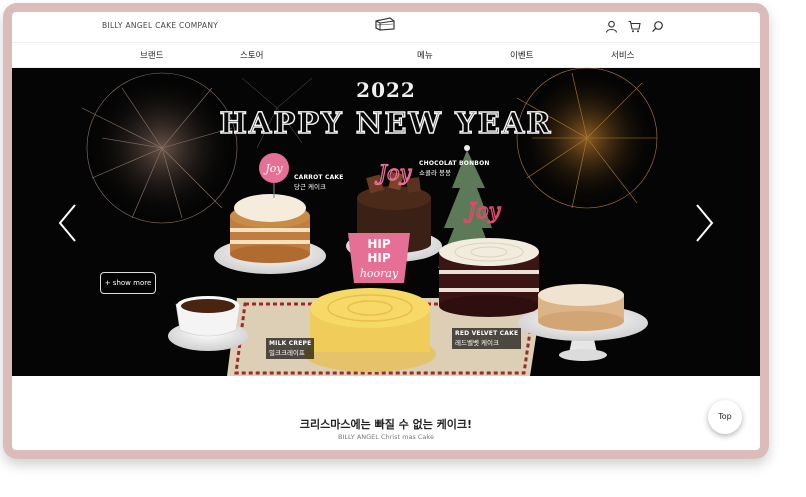 The image size is (806, 497). What do you see at coordinates (454, 163) in the screenshot?
I see `label-en: CHOCOLAT BONBON` at bounding box center [454, 163].